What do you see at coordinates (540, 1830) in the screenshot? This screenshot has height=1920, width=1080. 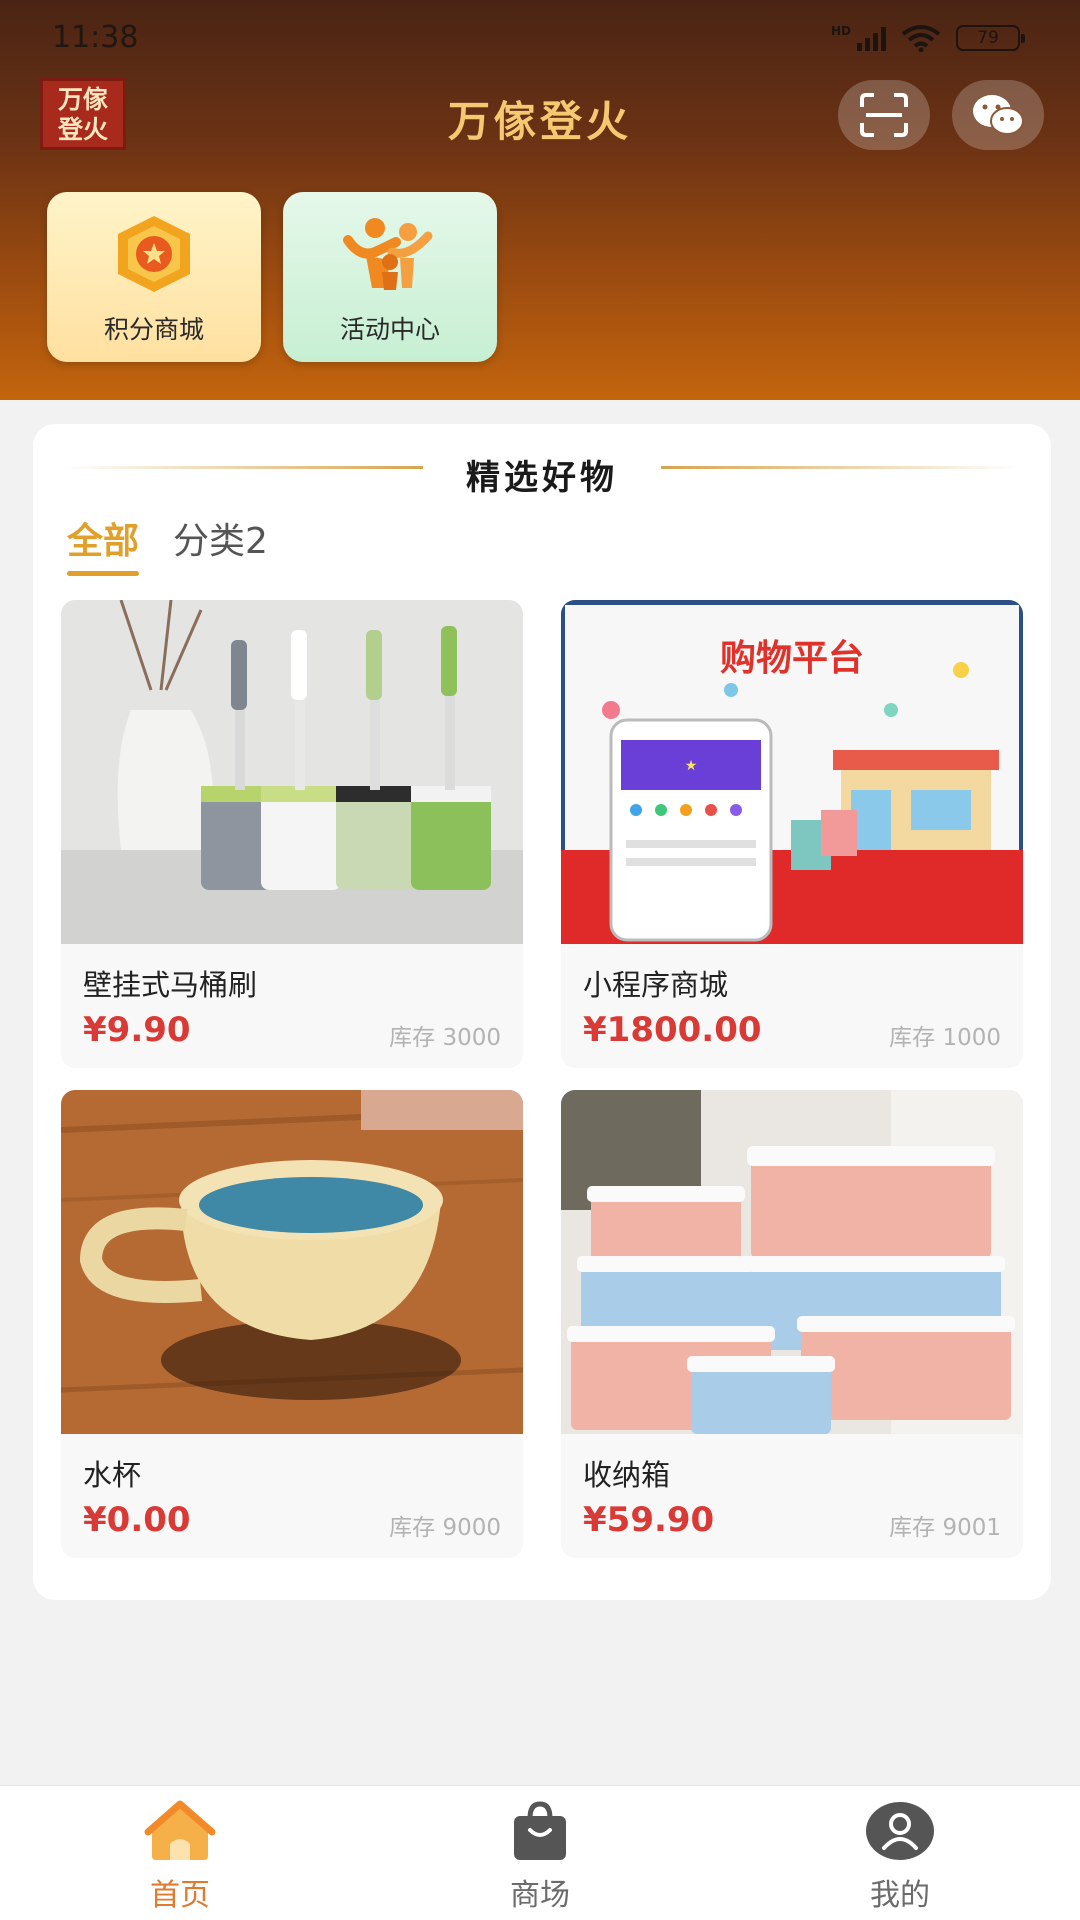 I see `shopping-bag-icon` at bounding box center [540, 1830].